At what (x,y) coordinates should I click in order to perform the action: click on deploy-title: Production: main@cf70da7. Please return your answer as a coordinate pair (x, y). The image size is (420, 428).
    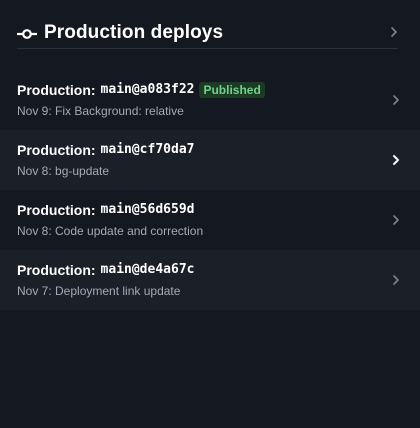
    Looking at the image, I should click on (105, 150).